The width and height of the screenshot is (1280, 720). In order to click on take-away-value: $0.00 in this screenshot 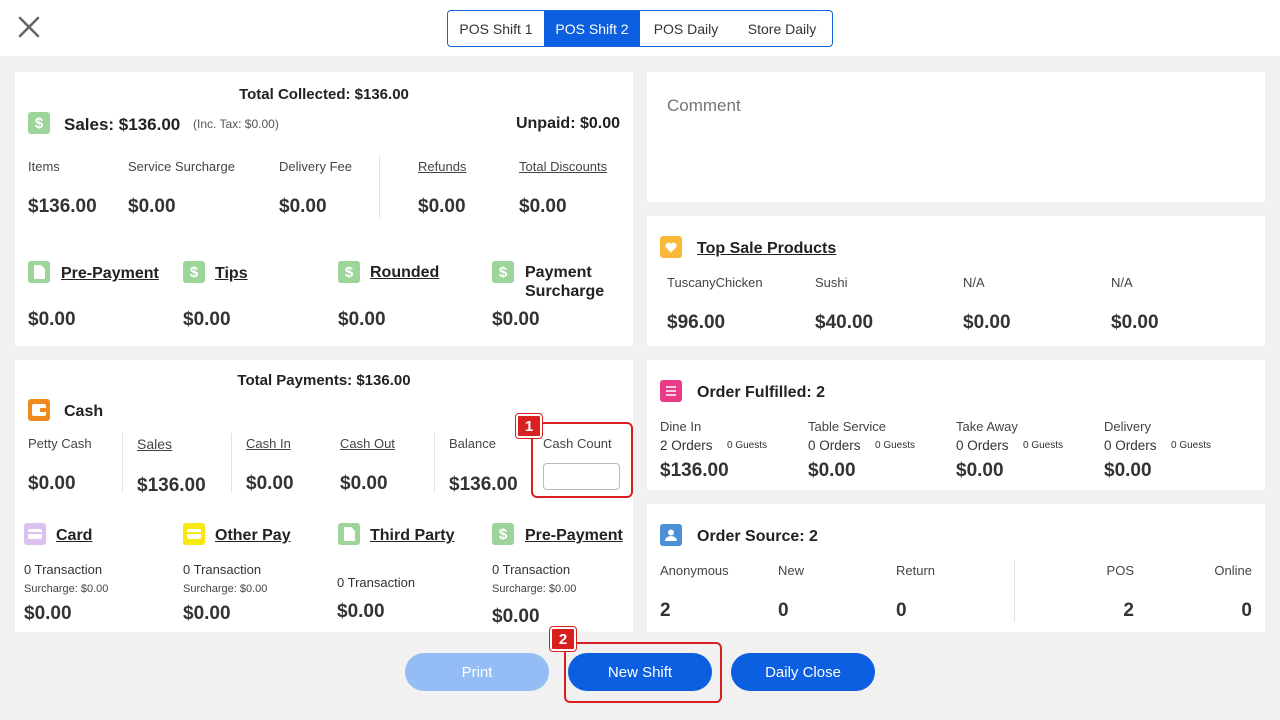, I will do `click(980, 470)`.